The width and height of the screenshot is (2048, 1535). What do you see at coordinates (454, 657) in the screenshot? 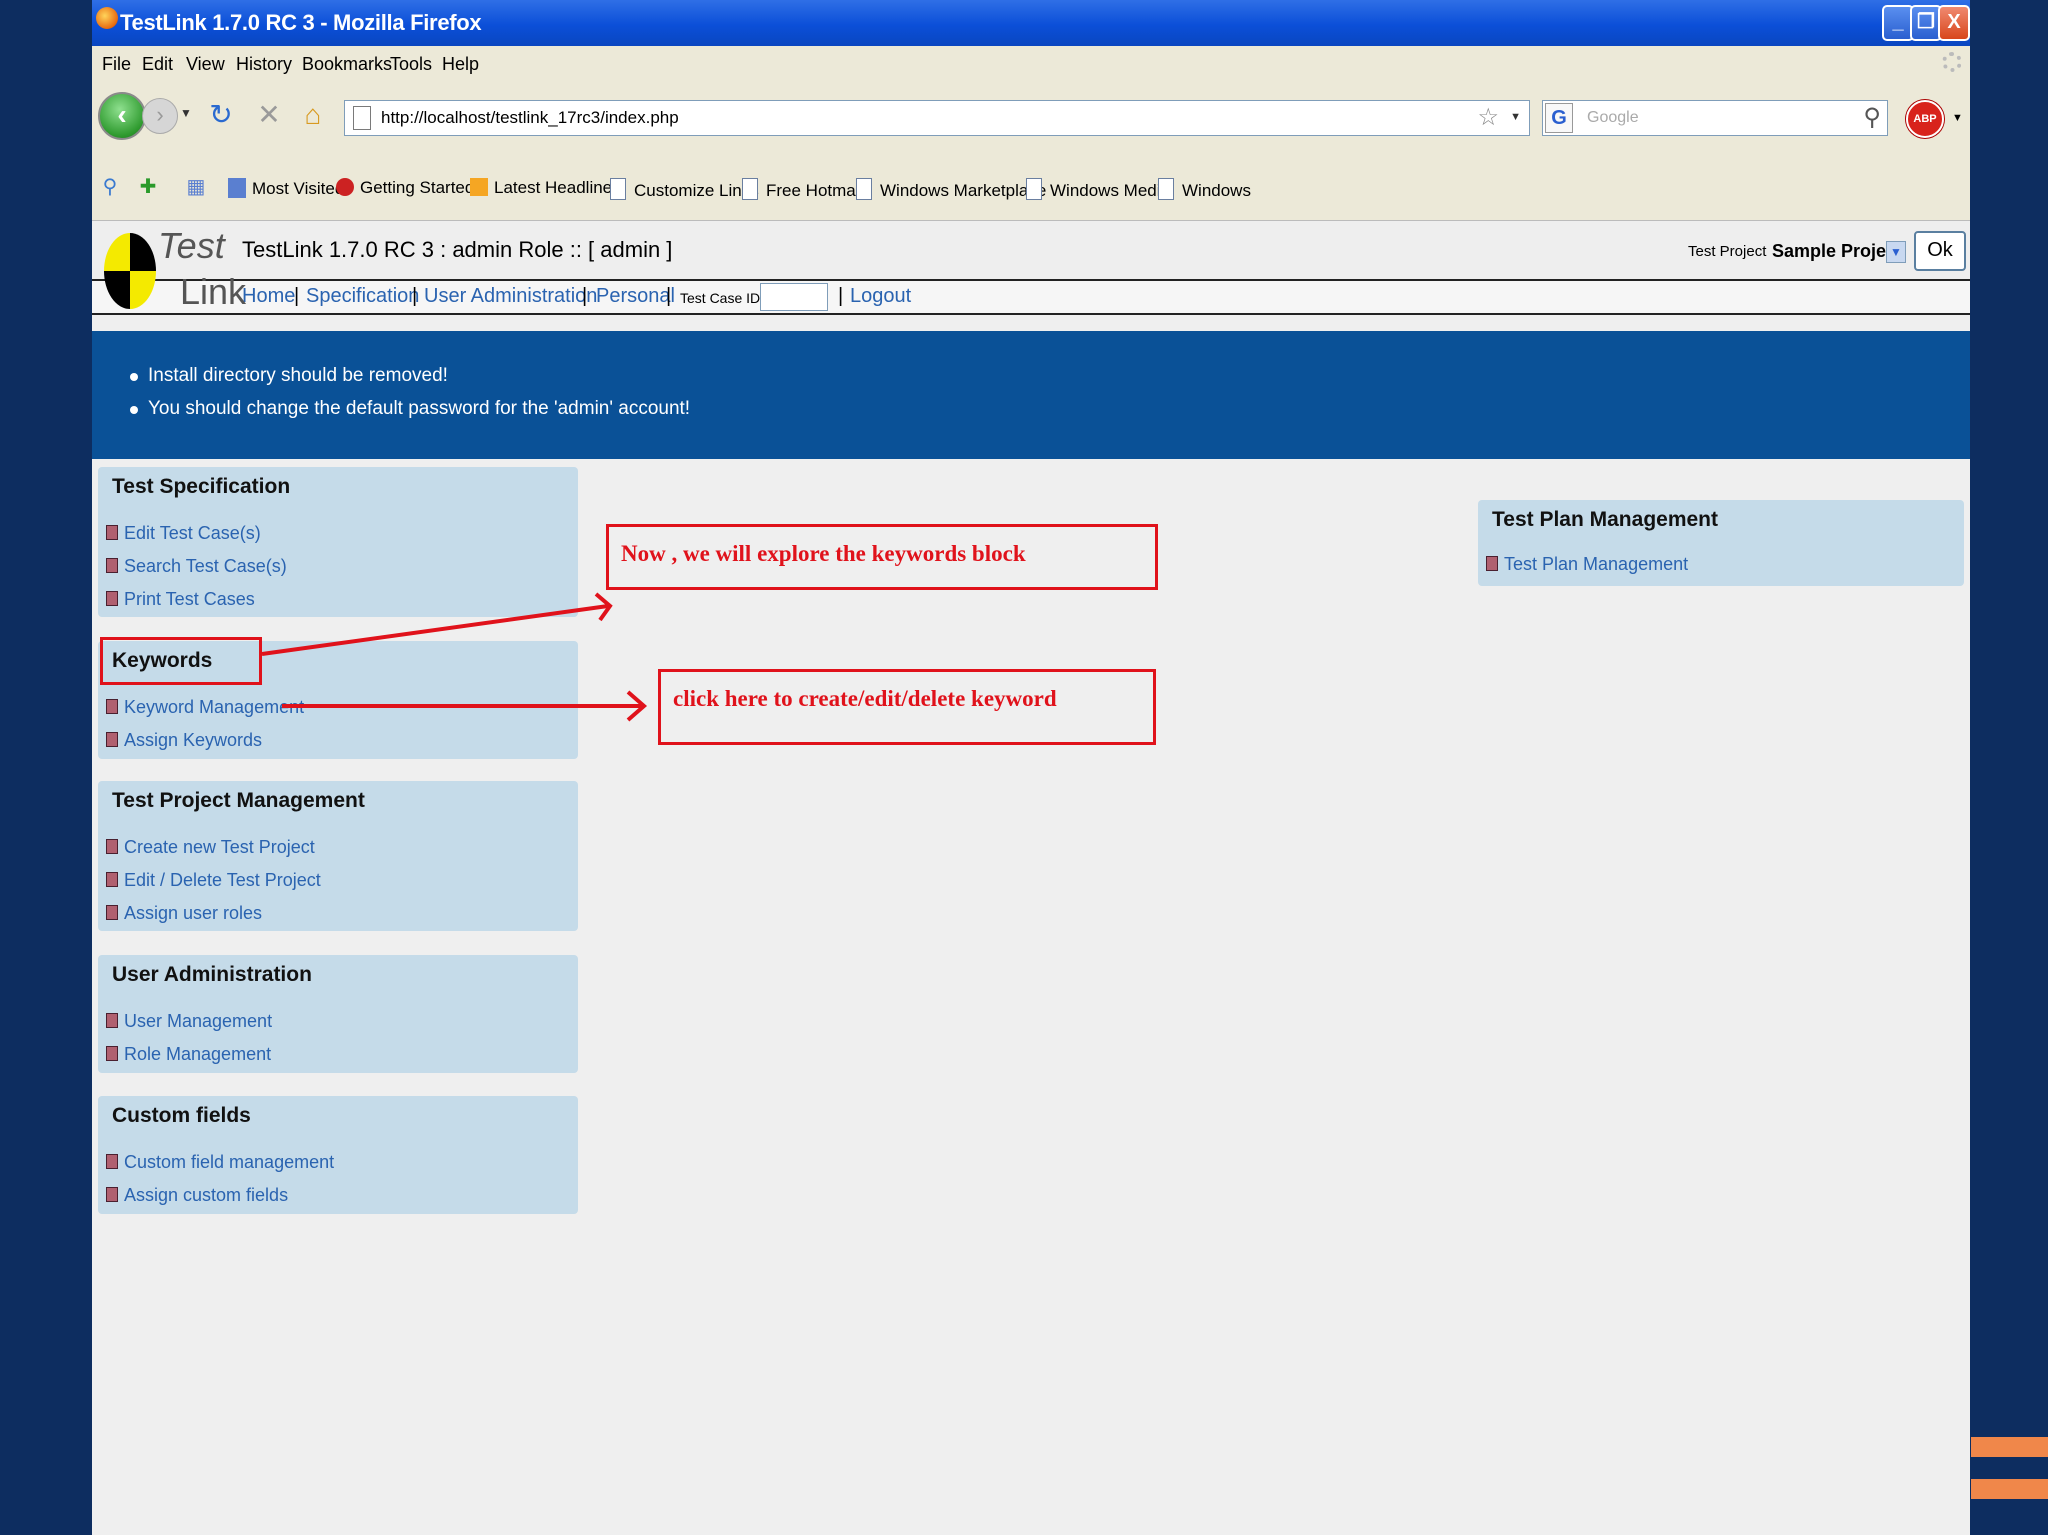
I see `annotation-arrows` at bounding box center [454, 657].